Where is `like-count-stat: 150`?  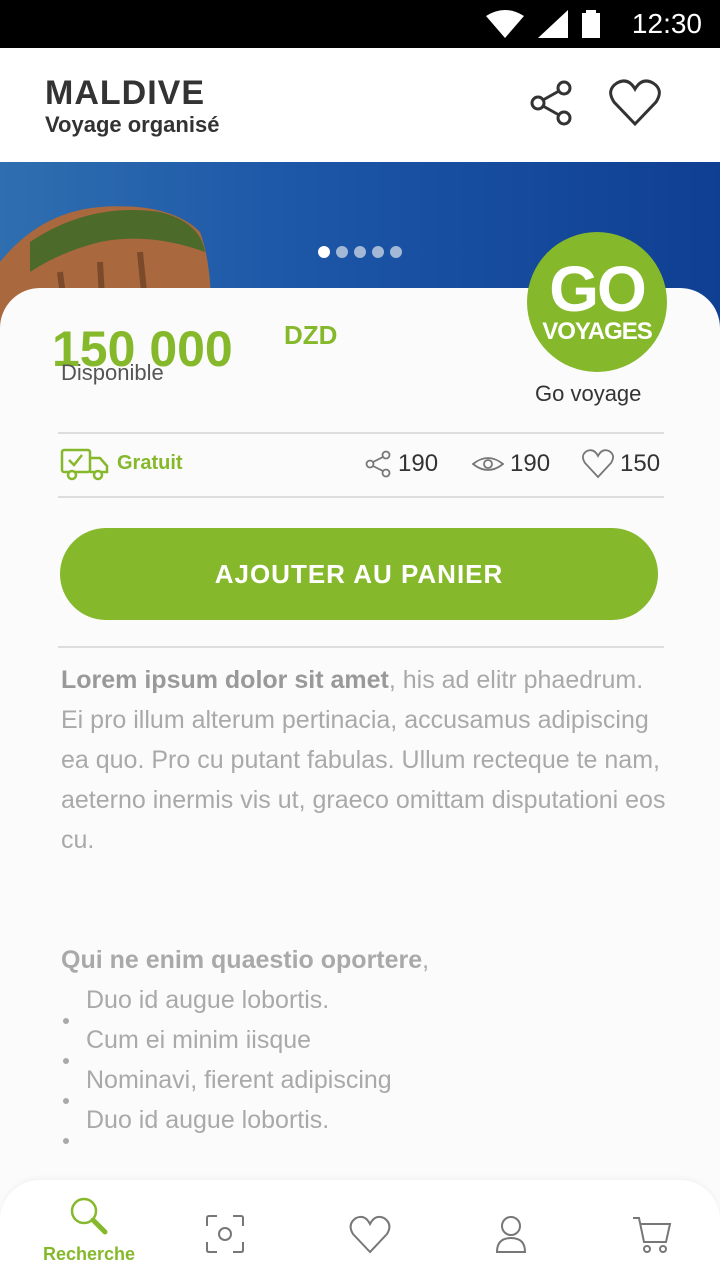 like-count-stat: 150 is located at coordinates (621, 464).